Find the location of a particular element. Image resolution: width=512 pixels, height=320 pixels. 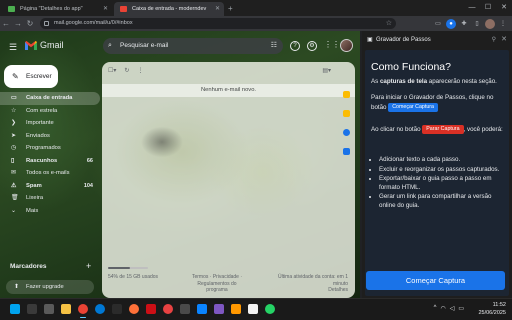

volume-icon: ◁ is located at coordinates (452, 308).